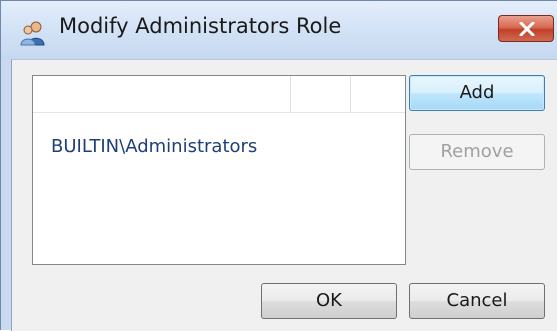  I want to click on close-button, so click(526, 28).